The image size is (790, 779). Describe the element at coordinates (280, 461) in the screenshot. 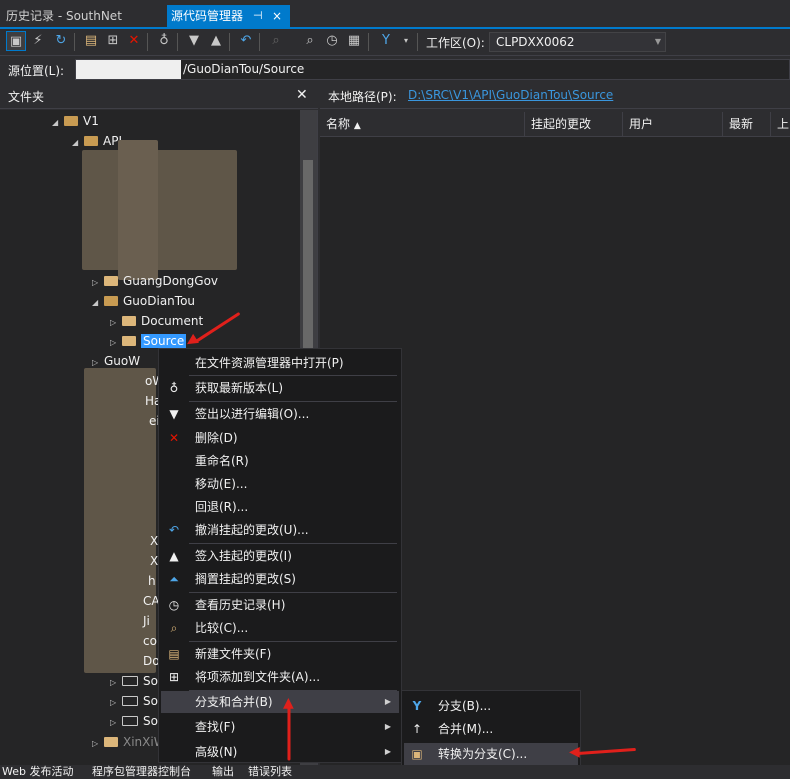

I see `menu-rename: 重命名(R)` at that location.